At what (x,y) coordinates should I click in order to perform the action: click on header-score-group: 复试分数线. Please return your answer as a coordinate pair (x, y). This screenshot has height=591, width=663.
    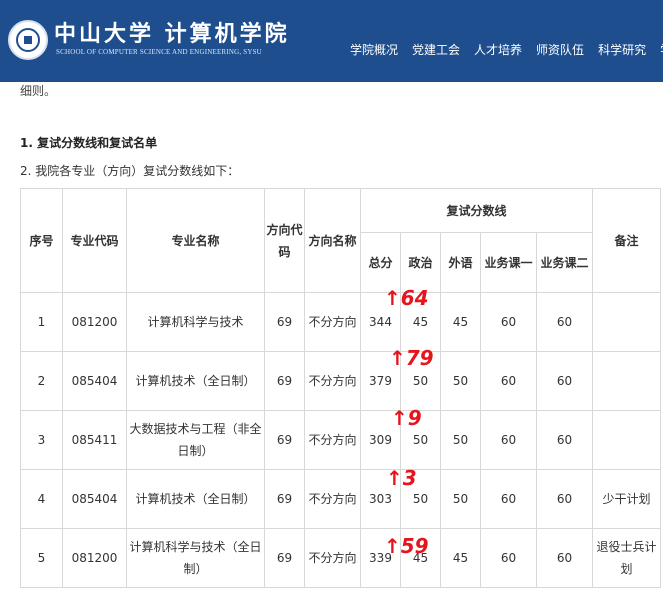
    Looking at the image, I should click on (476, 210).